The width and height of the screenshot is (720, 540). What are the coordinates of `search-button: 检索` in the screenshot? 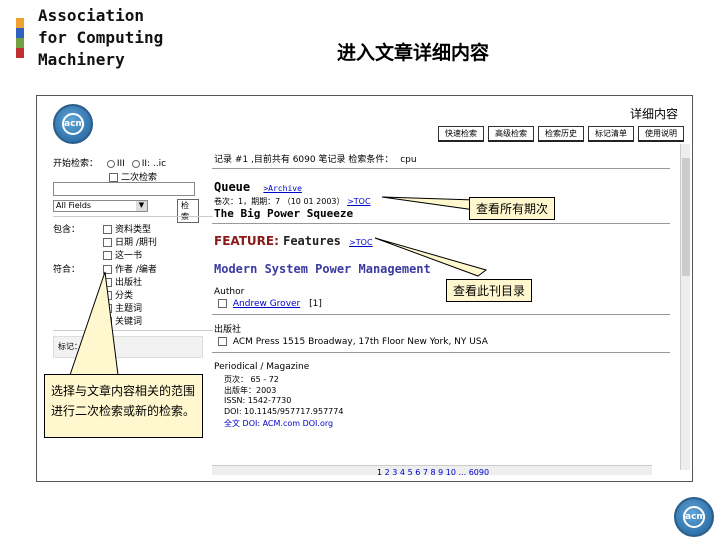 It's located at (188, 211).